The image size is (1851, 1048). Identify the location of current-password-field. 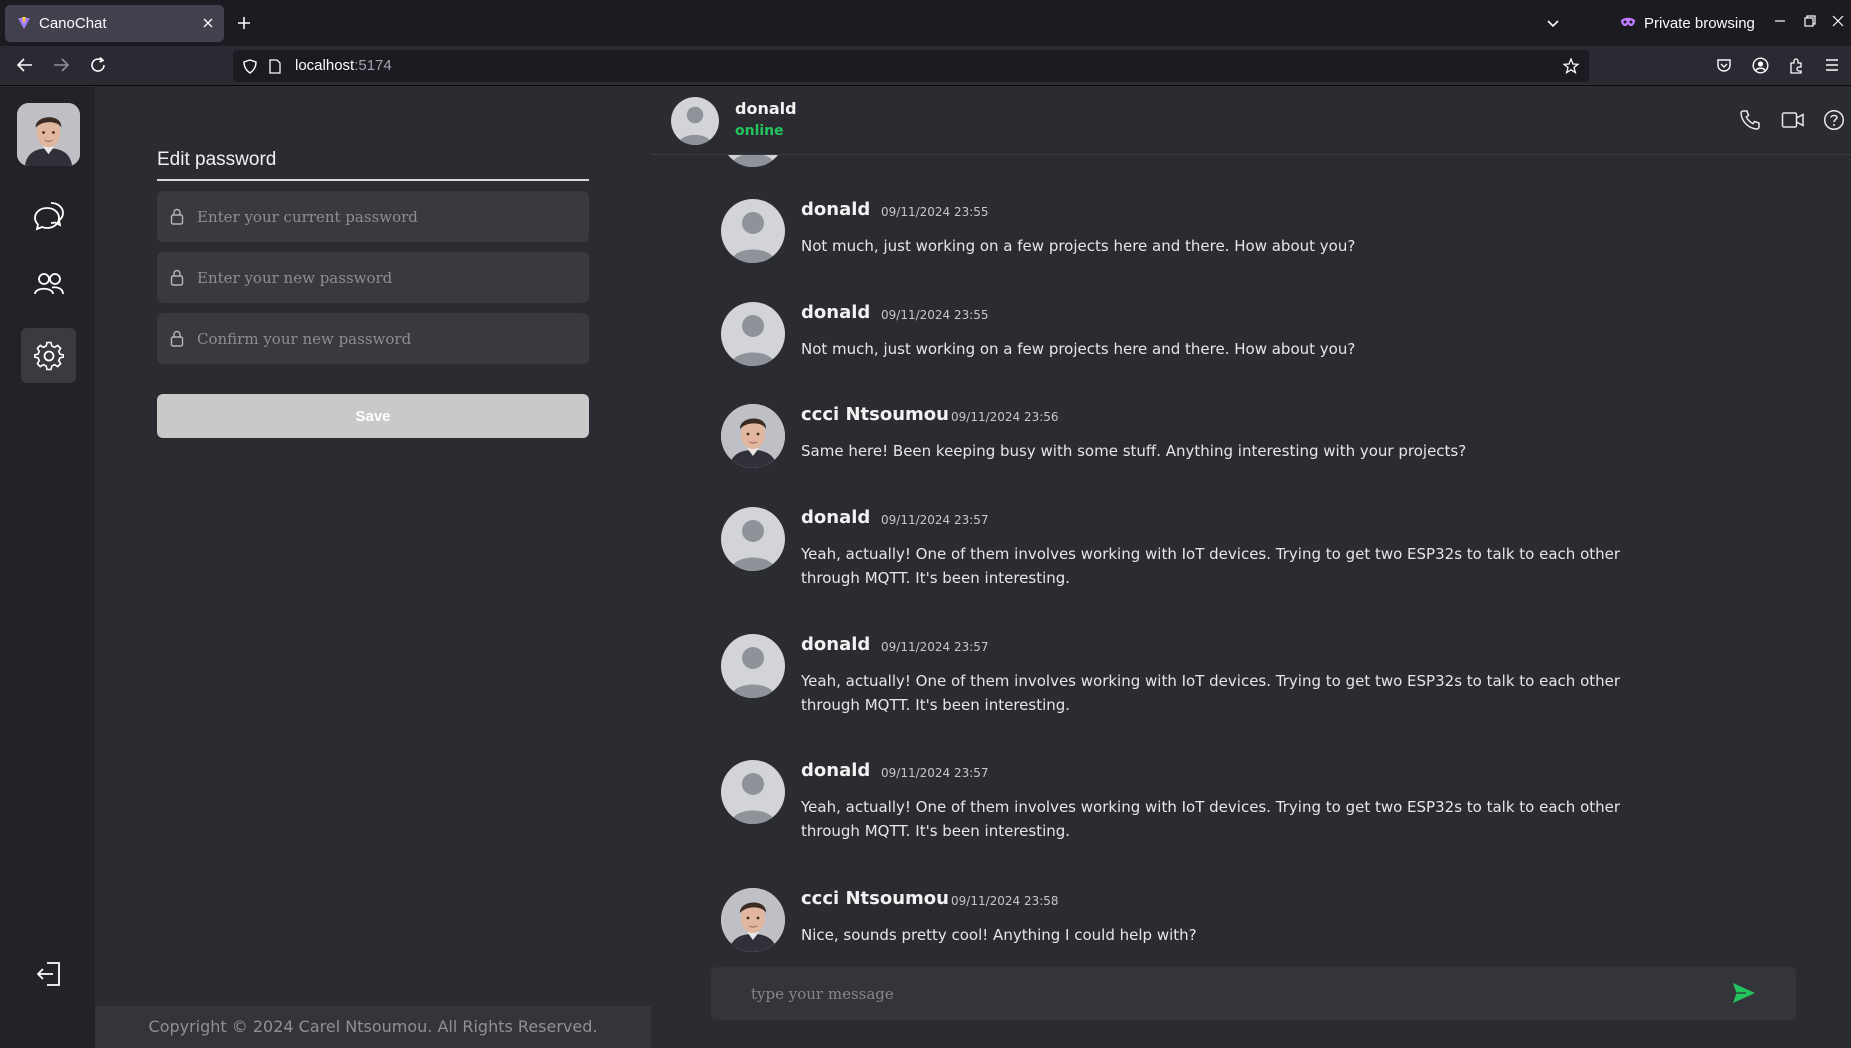
(373, 216).